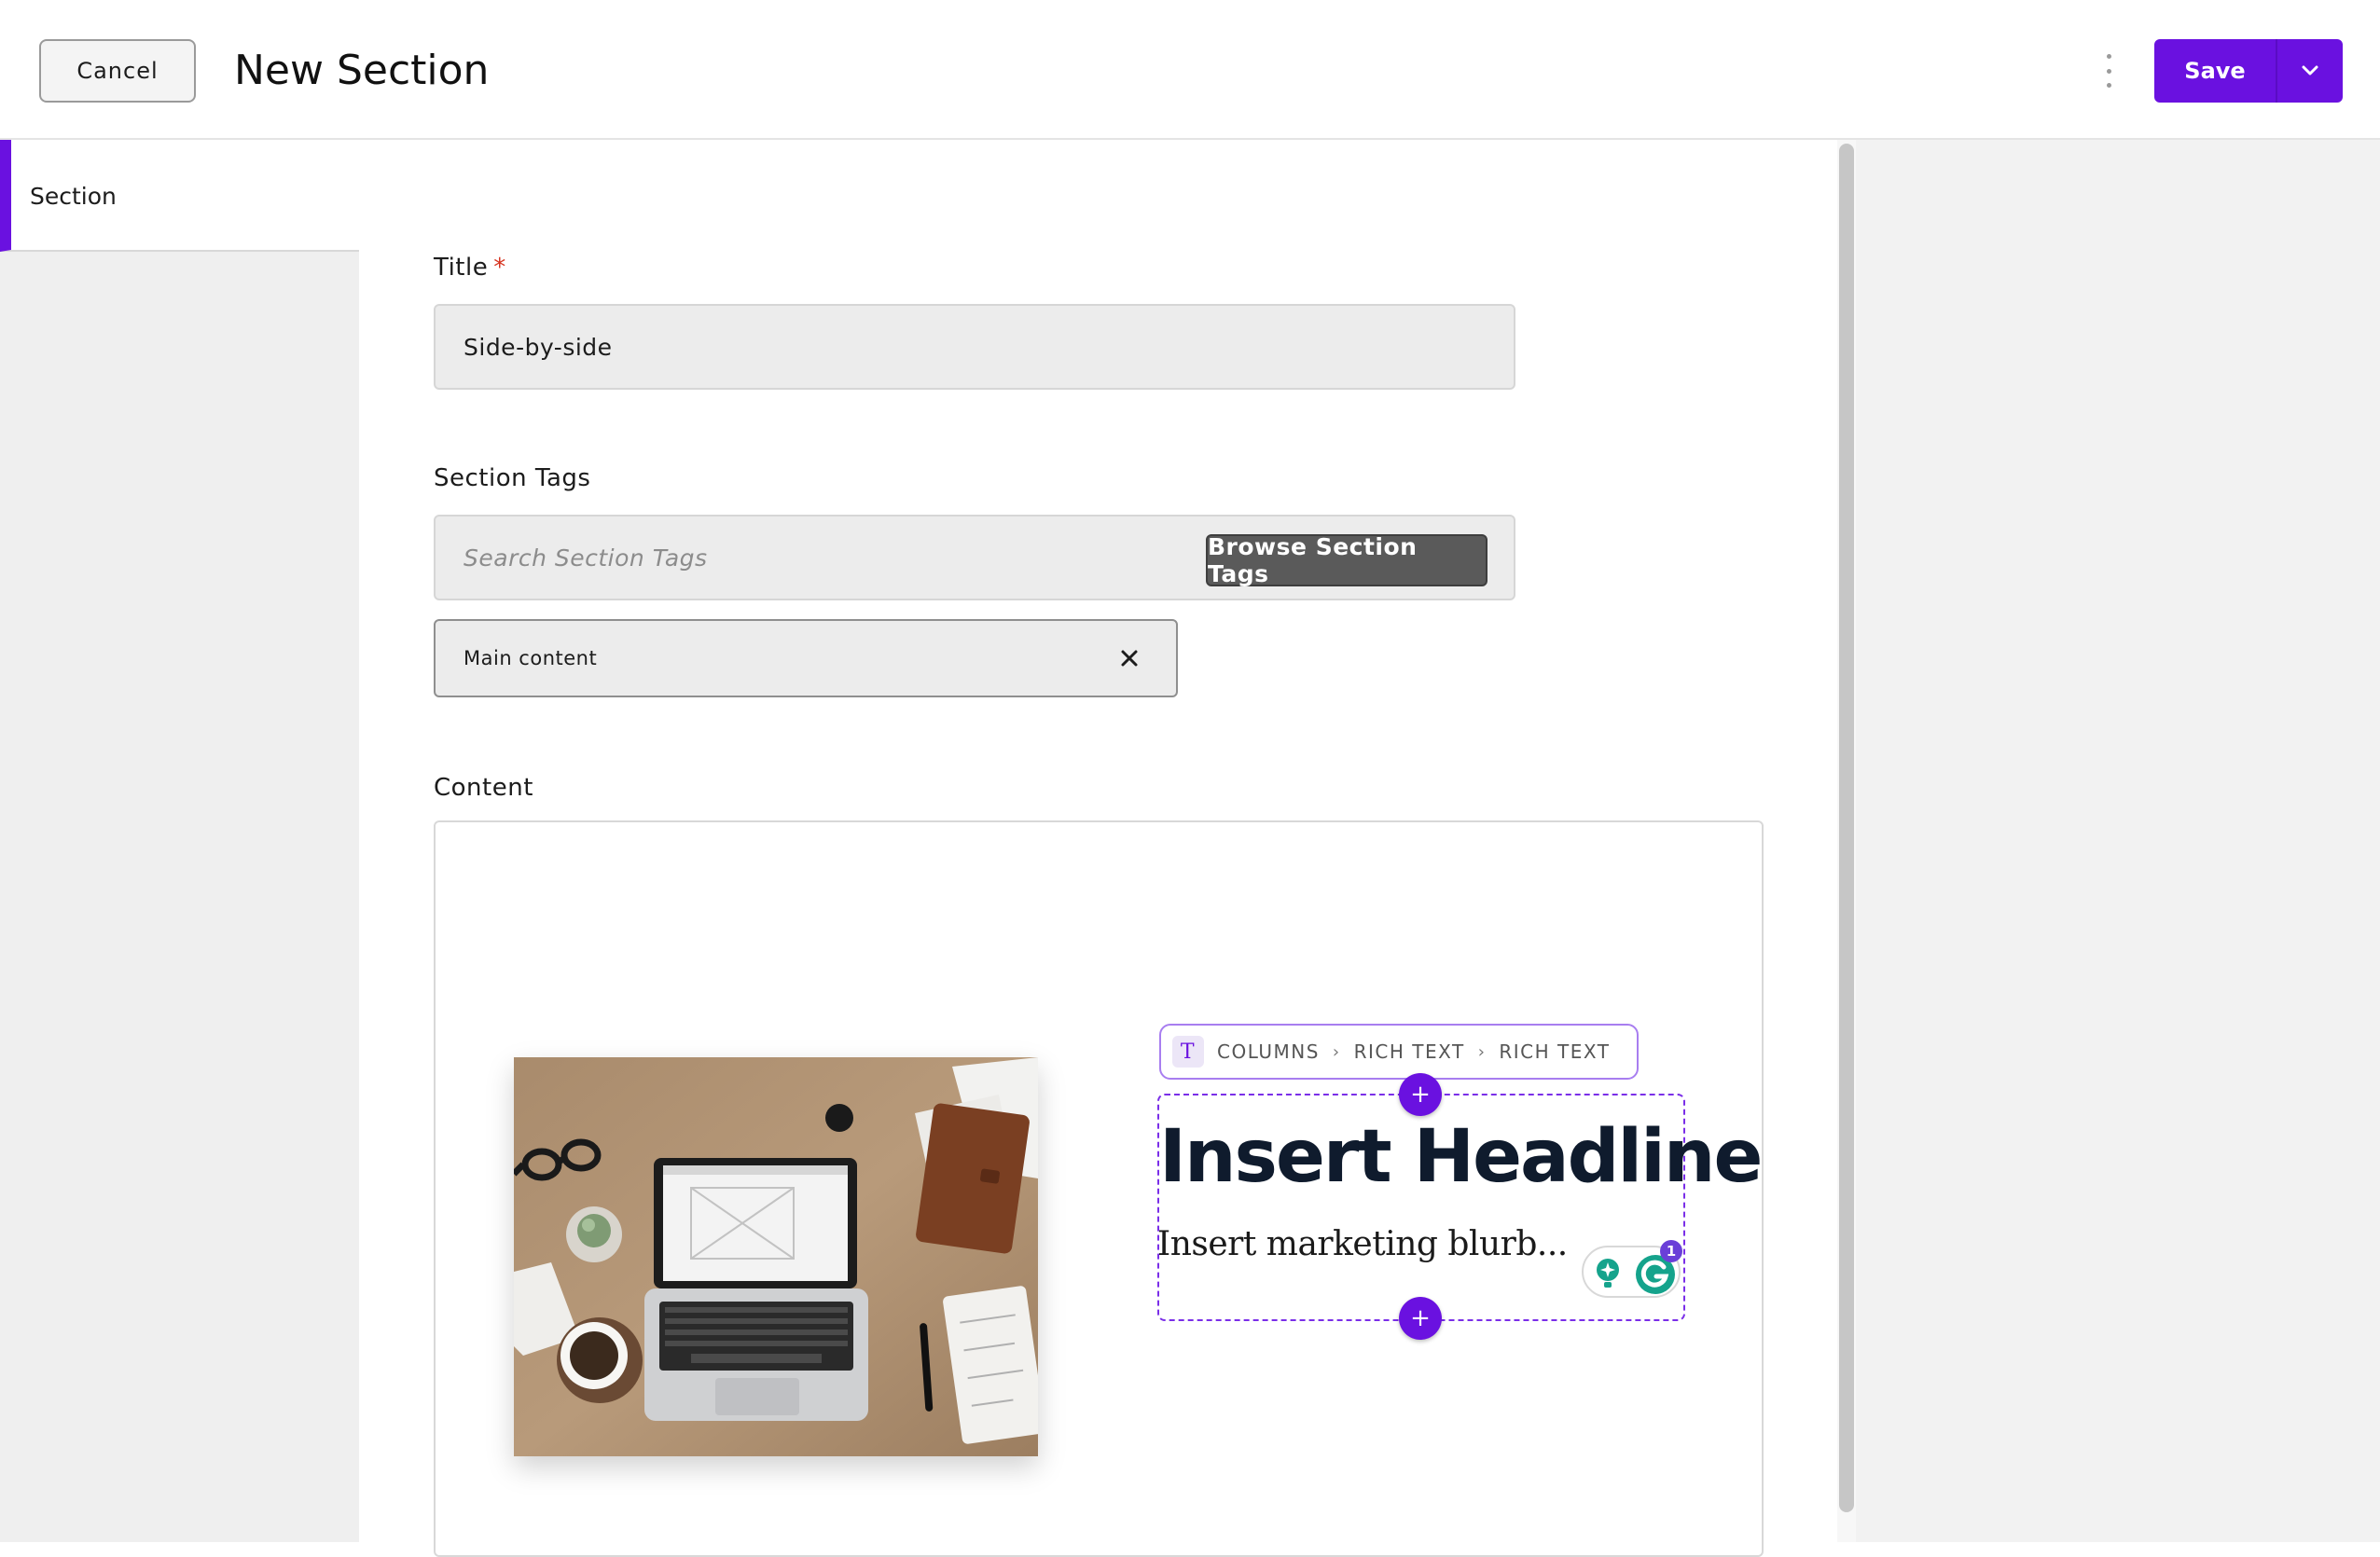 The width and height of the screenshot is (2380, 1557). What do you see at coordinates (1129, 658) in the screenshot?
I see `close-icon` at bounding box center [1129, 658].